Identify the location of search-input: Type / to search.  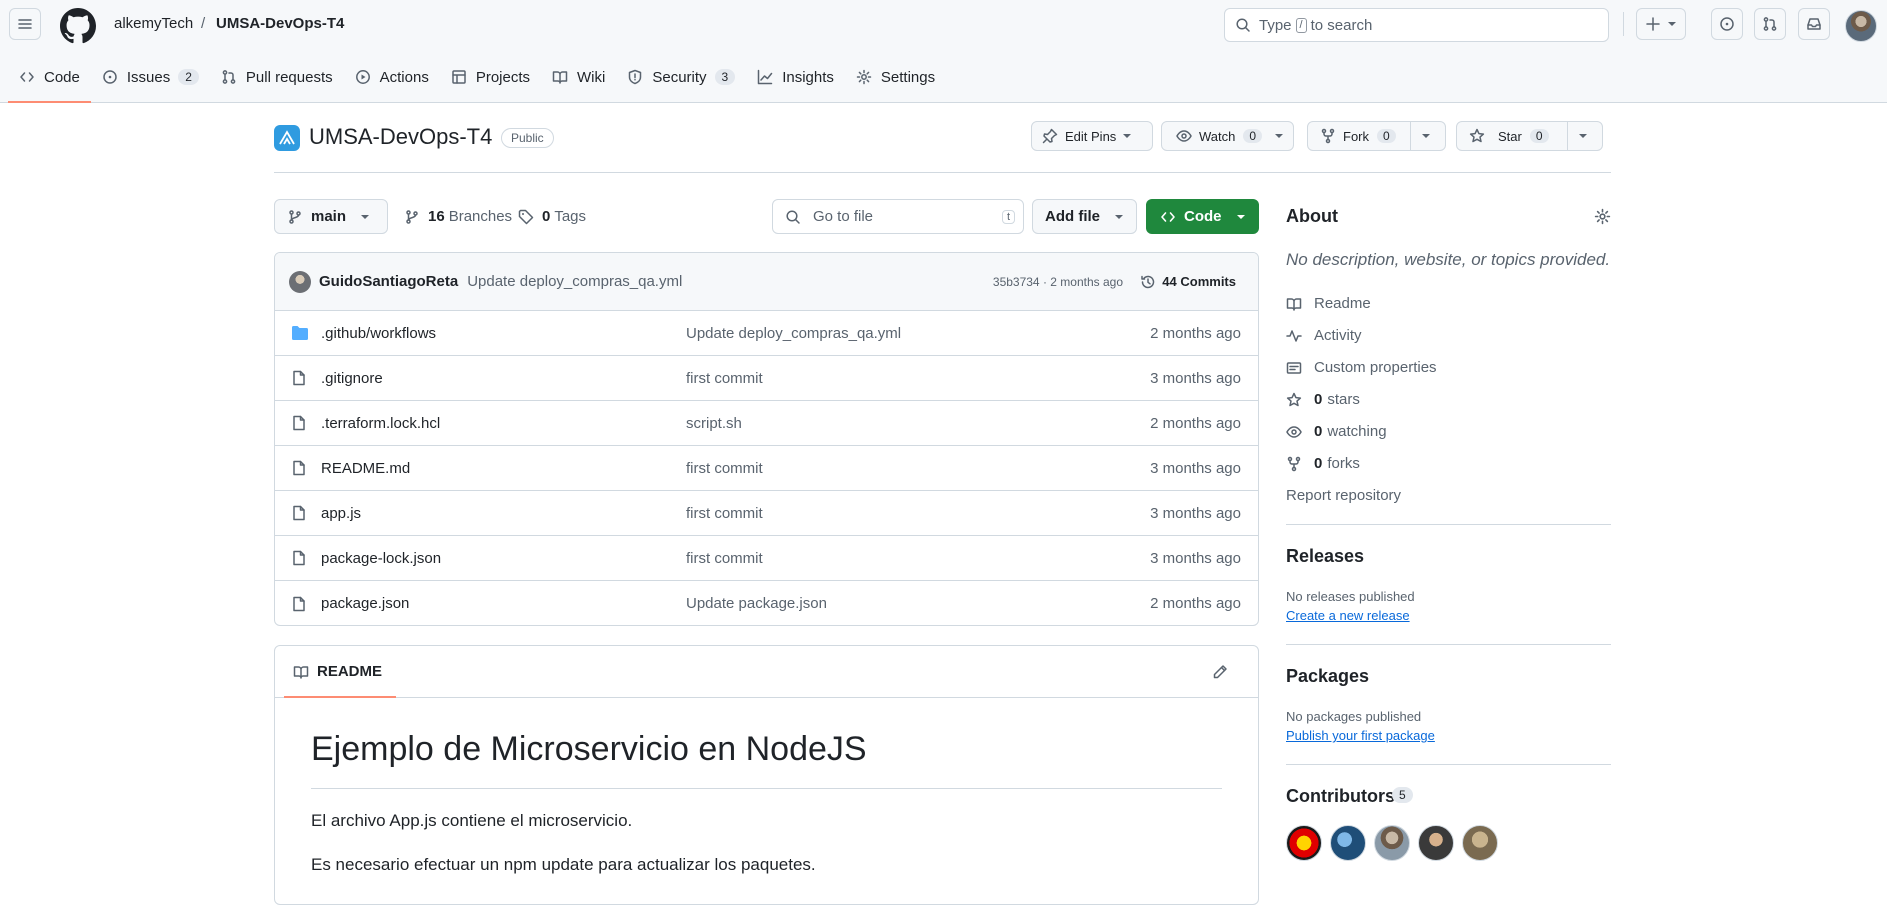
(1416, 25).